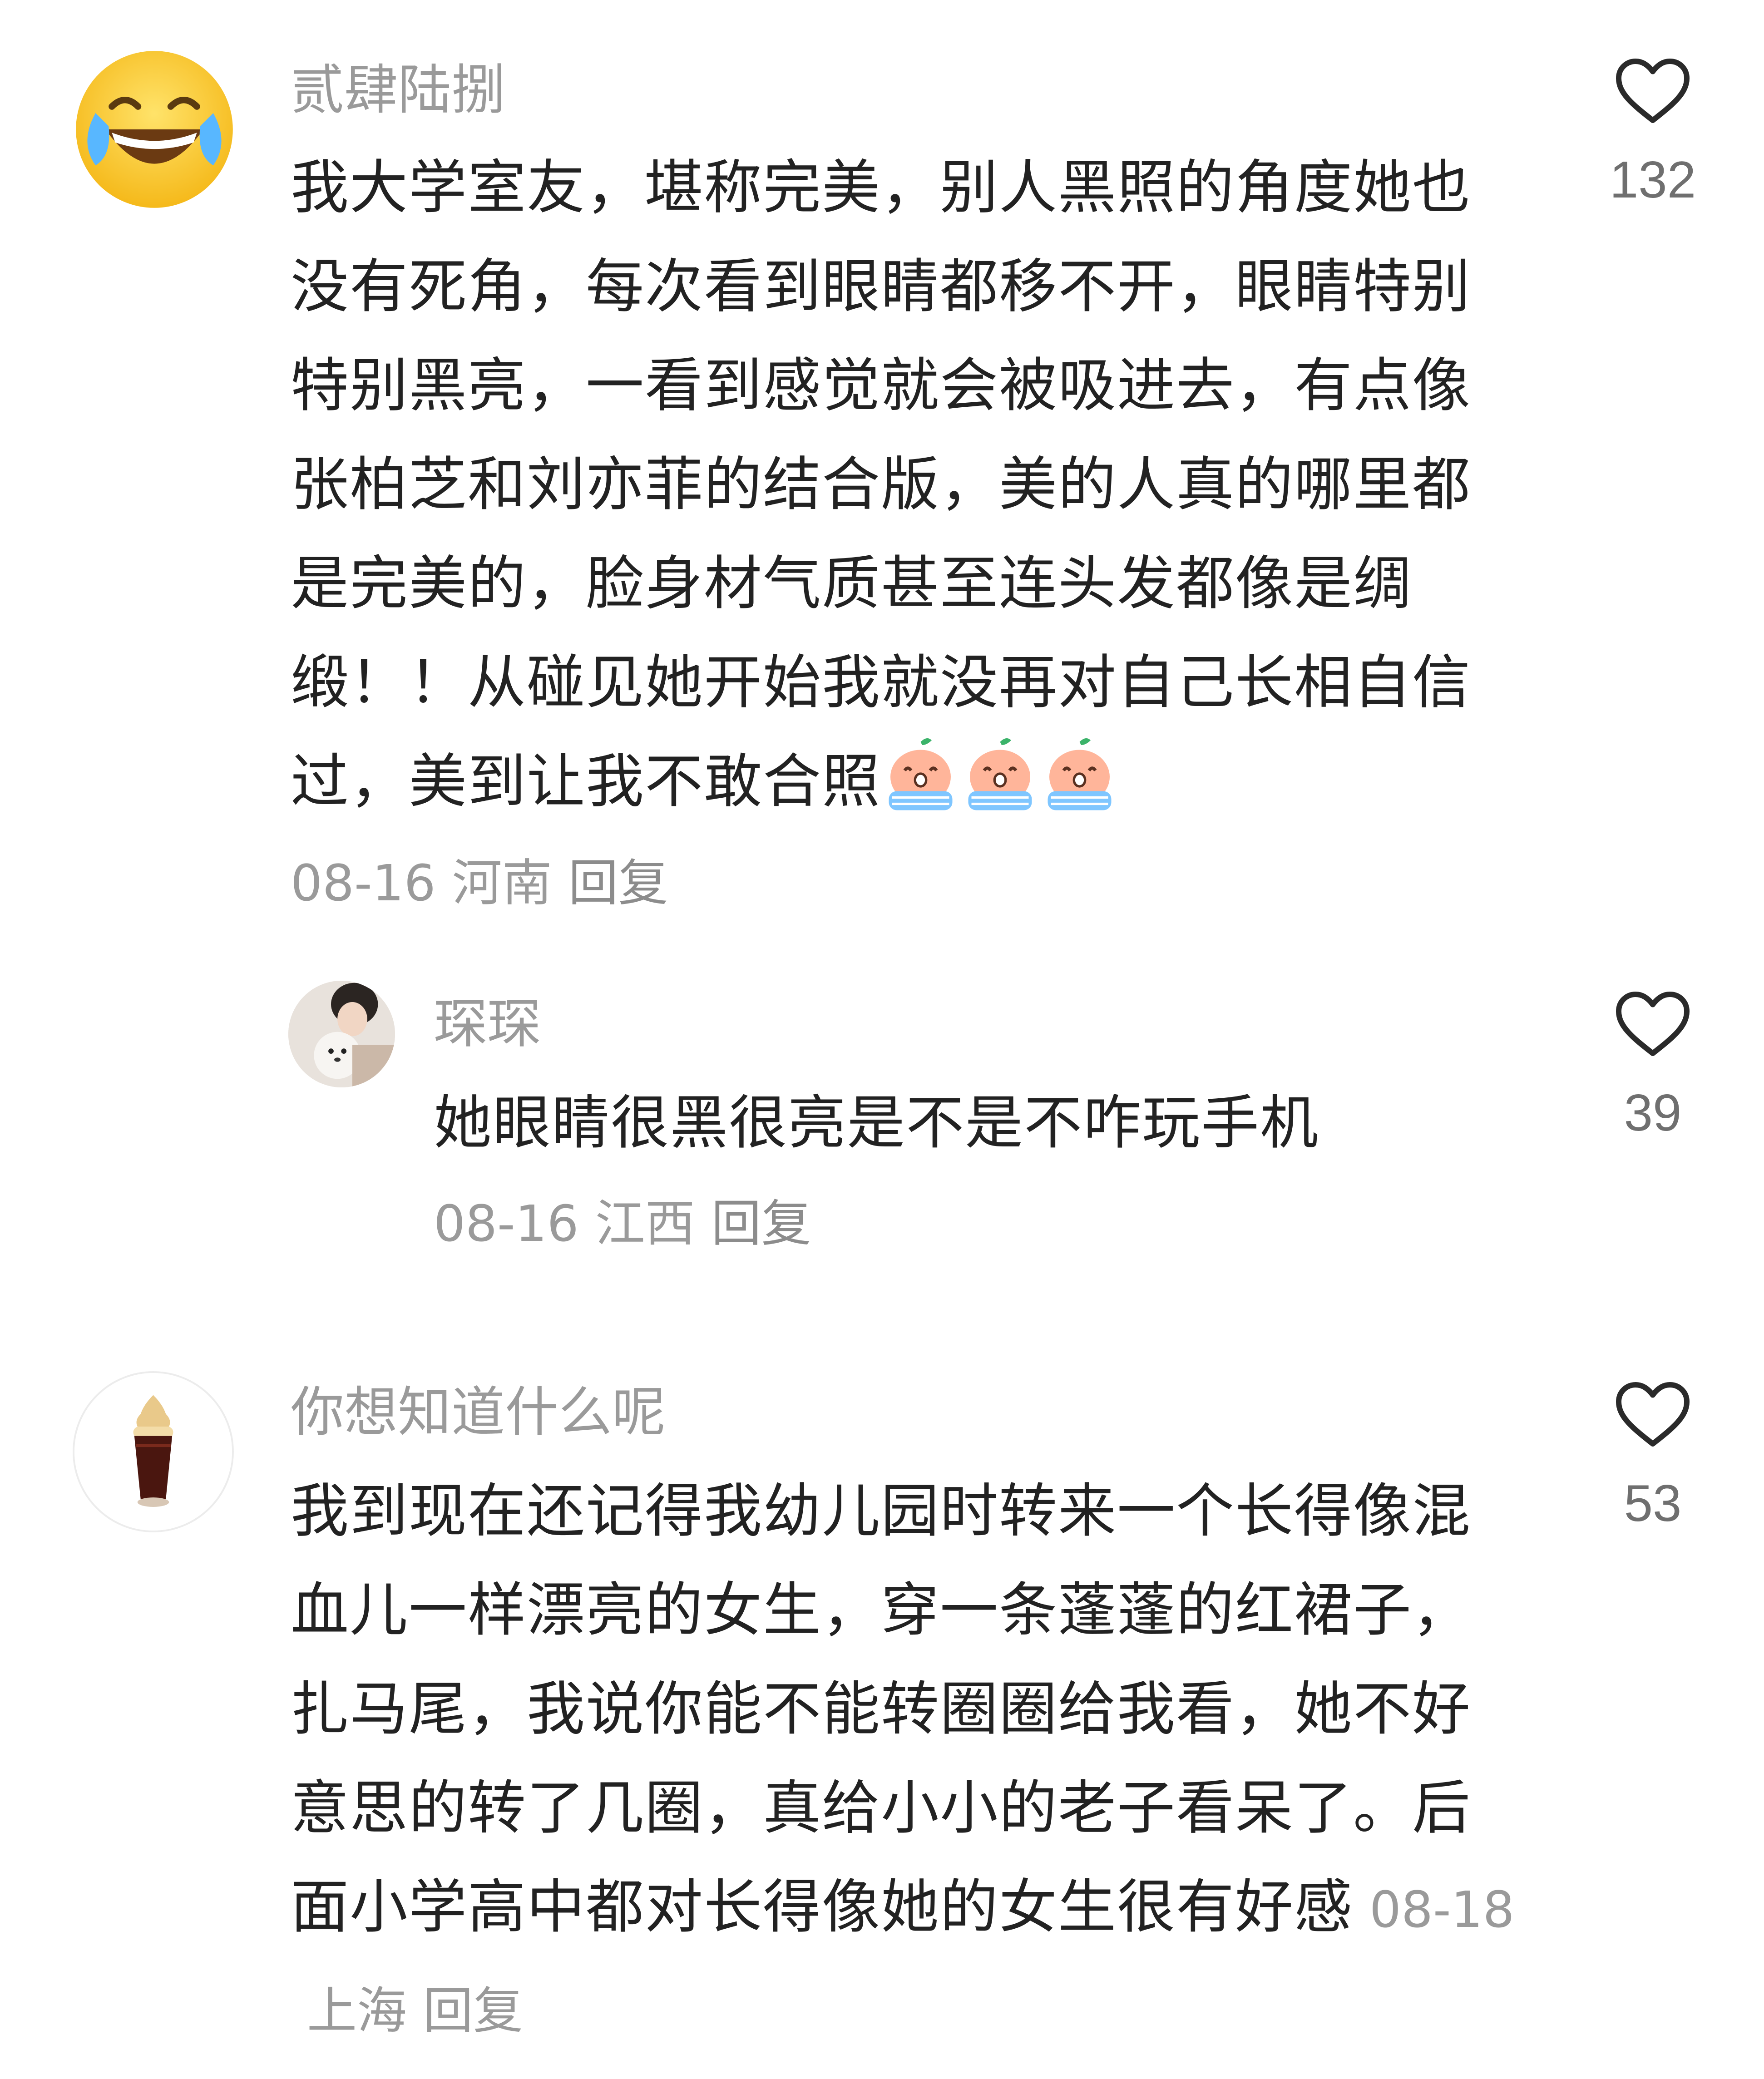  I want to click on comment-date: 08-18, so click(1442, 1910).